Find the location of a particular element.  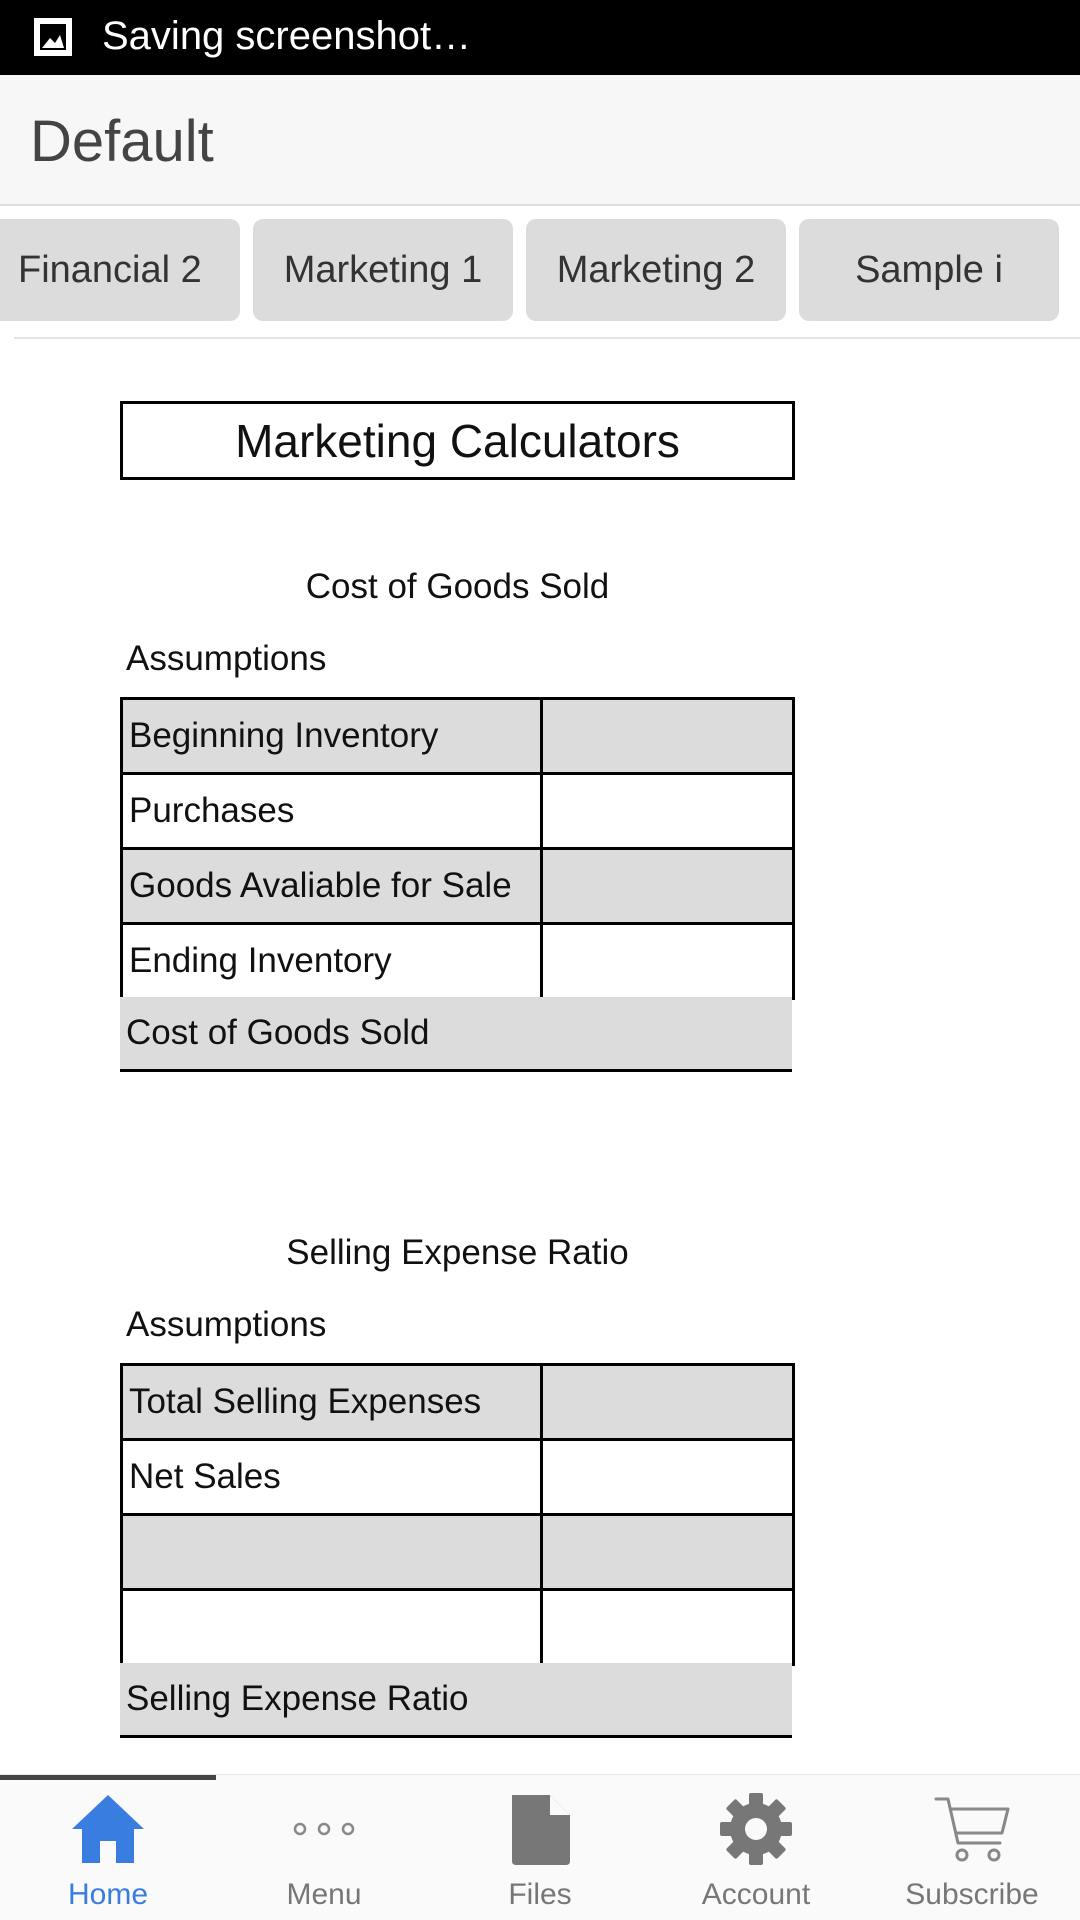

tab-label: Marketing 2 is located at coordinates (656, 269).